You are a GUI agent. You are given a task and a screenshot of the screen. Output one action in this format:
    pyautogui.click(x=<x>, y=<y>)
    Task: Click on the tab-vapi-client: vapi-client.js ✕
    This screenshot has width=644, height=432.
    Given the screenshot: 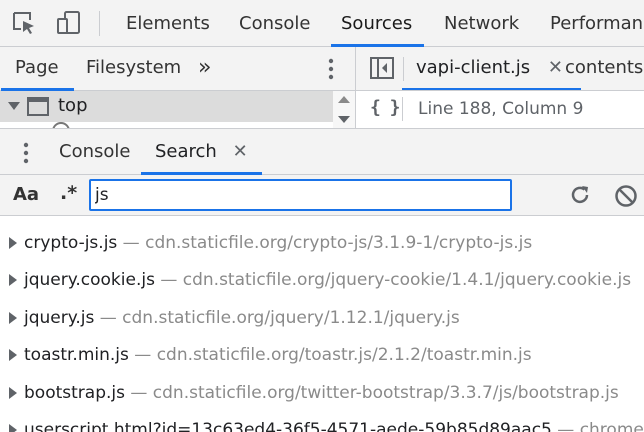 What is the action you would take?
    pyautogui.click(x=491, y=68)
    